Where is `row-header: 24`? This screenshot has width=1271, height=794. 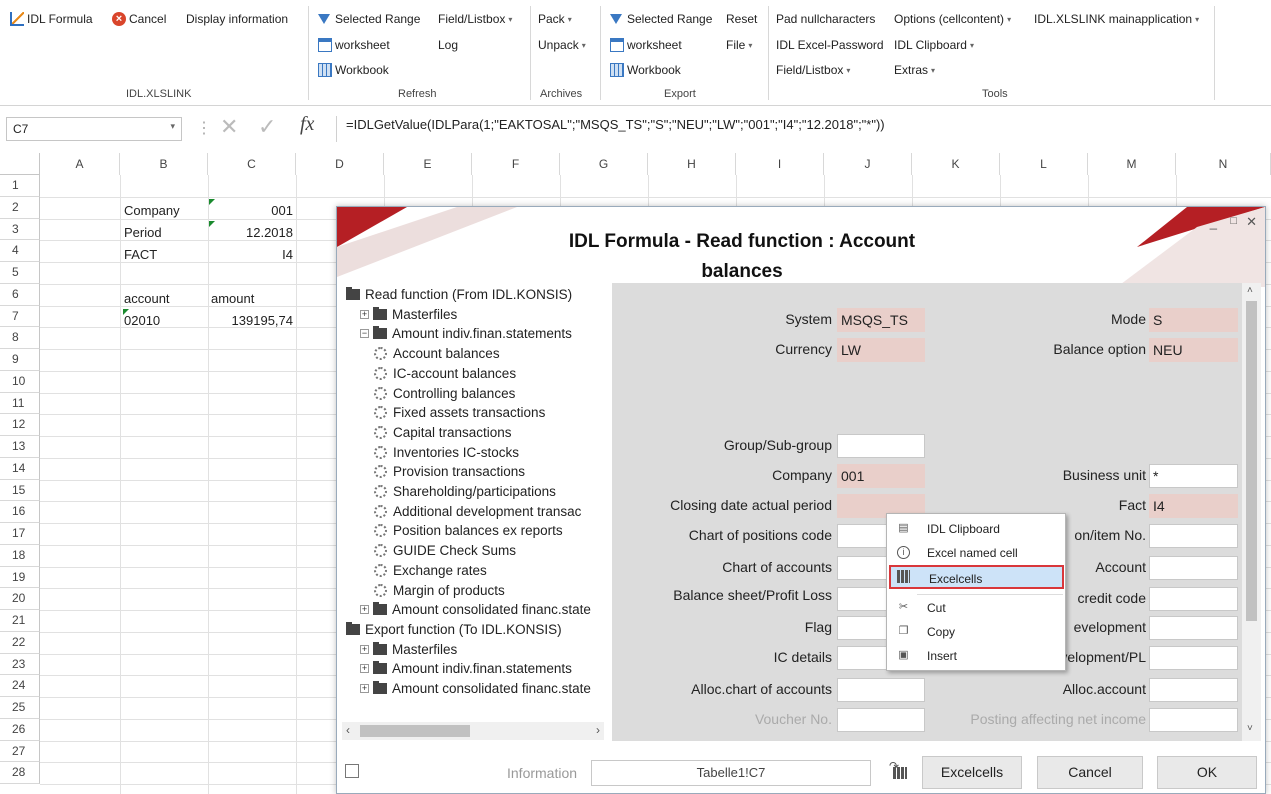 row-header: 24 is located at coordinates (20, 686).